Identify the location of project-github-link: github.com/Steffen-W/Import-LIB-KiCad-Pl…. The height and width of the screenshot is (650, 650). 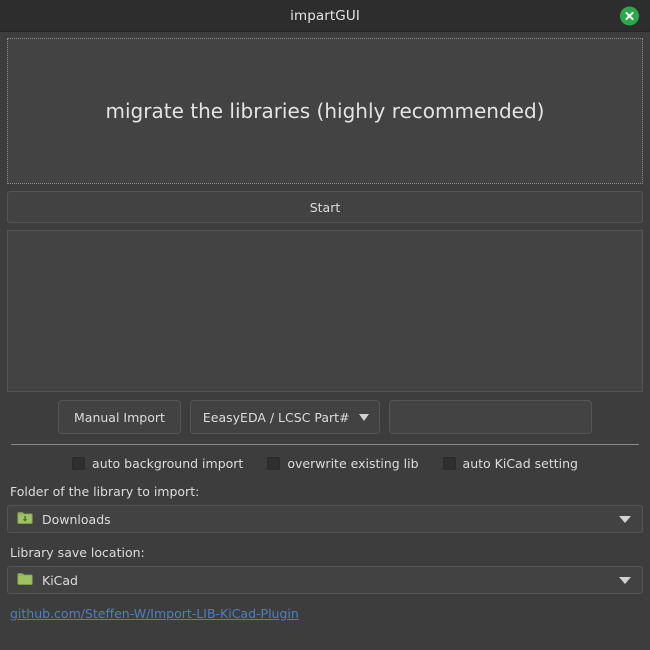
(326, 613).